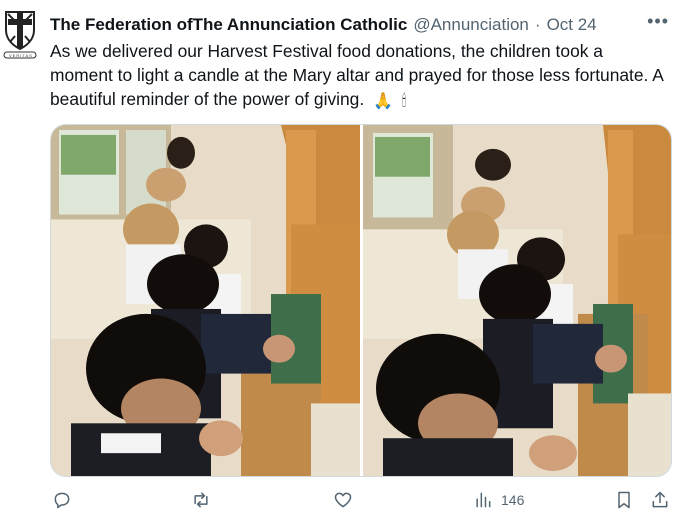 Image resolution: width=687 pixels, height=526 pixels. What do you see at coordinates (483, 500) in the screenshot?
I see `views-icon` at bounding box center [483, 500].